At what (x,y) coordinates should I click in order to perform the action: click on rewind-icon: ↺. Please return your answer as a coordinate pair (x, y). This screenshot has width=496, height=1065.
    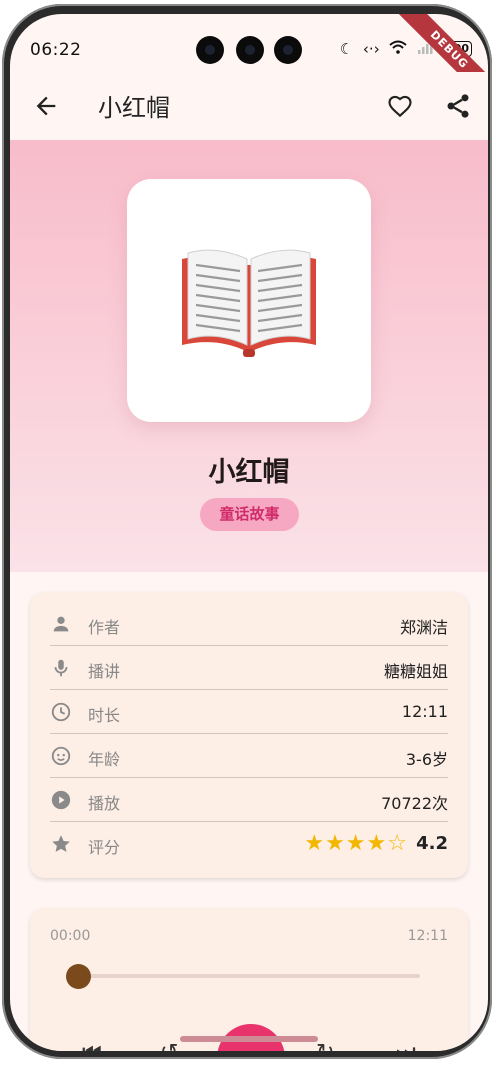
    Looking at the image, I should click on (169, 1045).